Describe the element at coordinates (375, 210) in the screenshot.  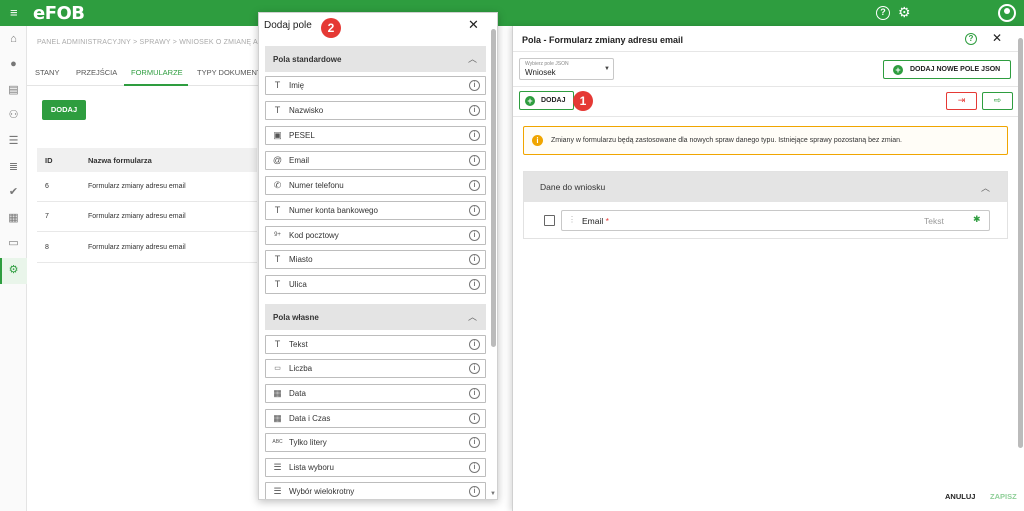
I see `field-option-bank-account: T Numer konta bankowego i` at that location.